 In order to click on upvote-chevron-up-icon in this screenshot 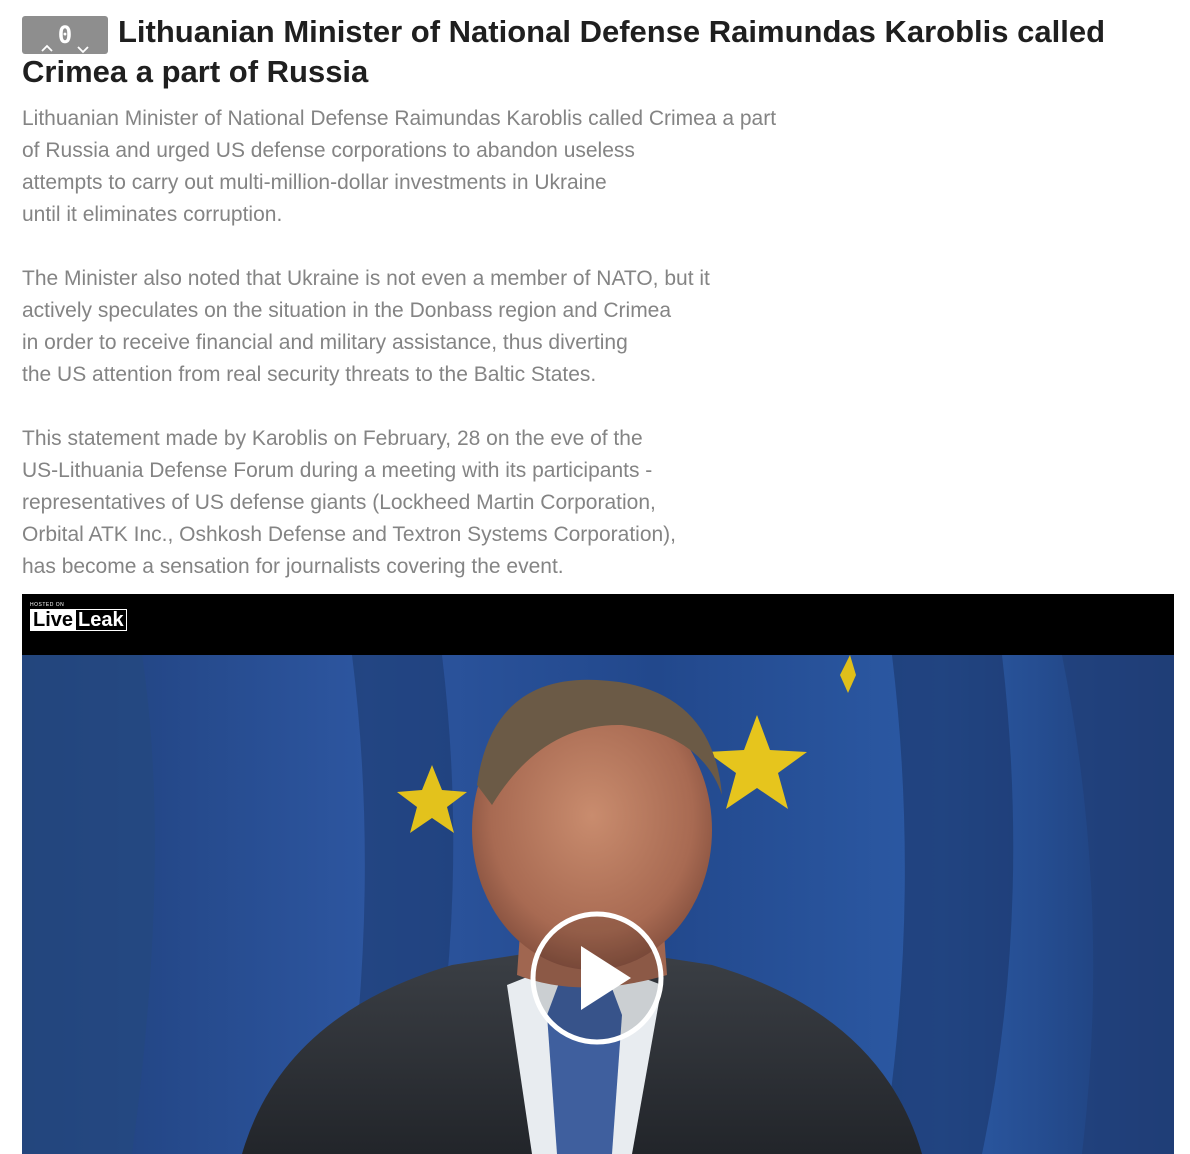, I will do `click(47, 40)`.